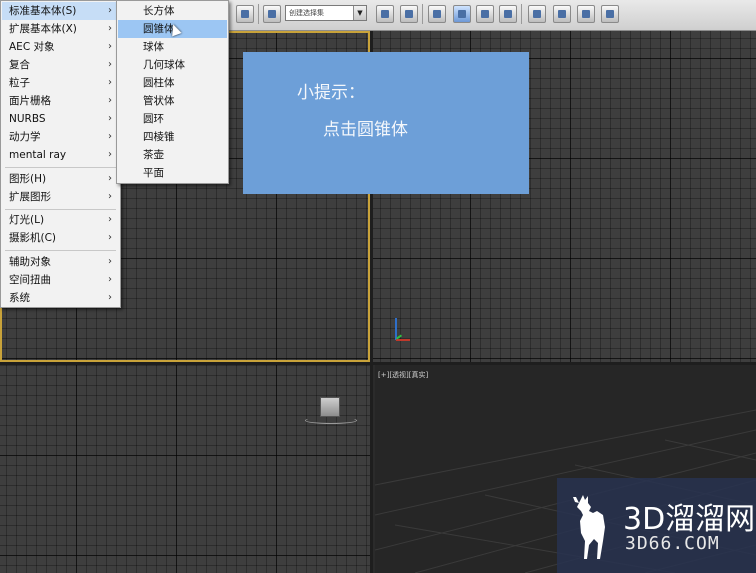  I want to click on edit-named-selection-icon, so click(272, 14).